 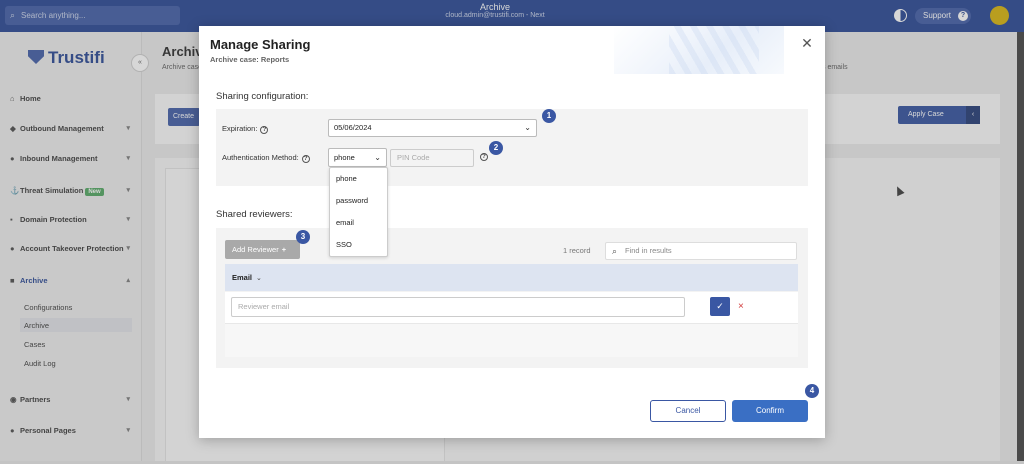 What do you see at coordinates (812, 391) in the screenshot?
I see `step-badge-4: 4` at bounding box center [812, 391].